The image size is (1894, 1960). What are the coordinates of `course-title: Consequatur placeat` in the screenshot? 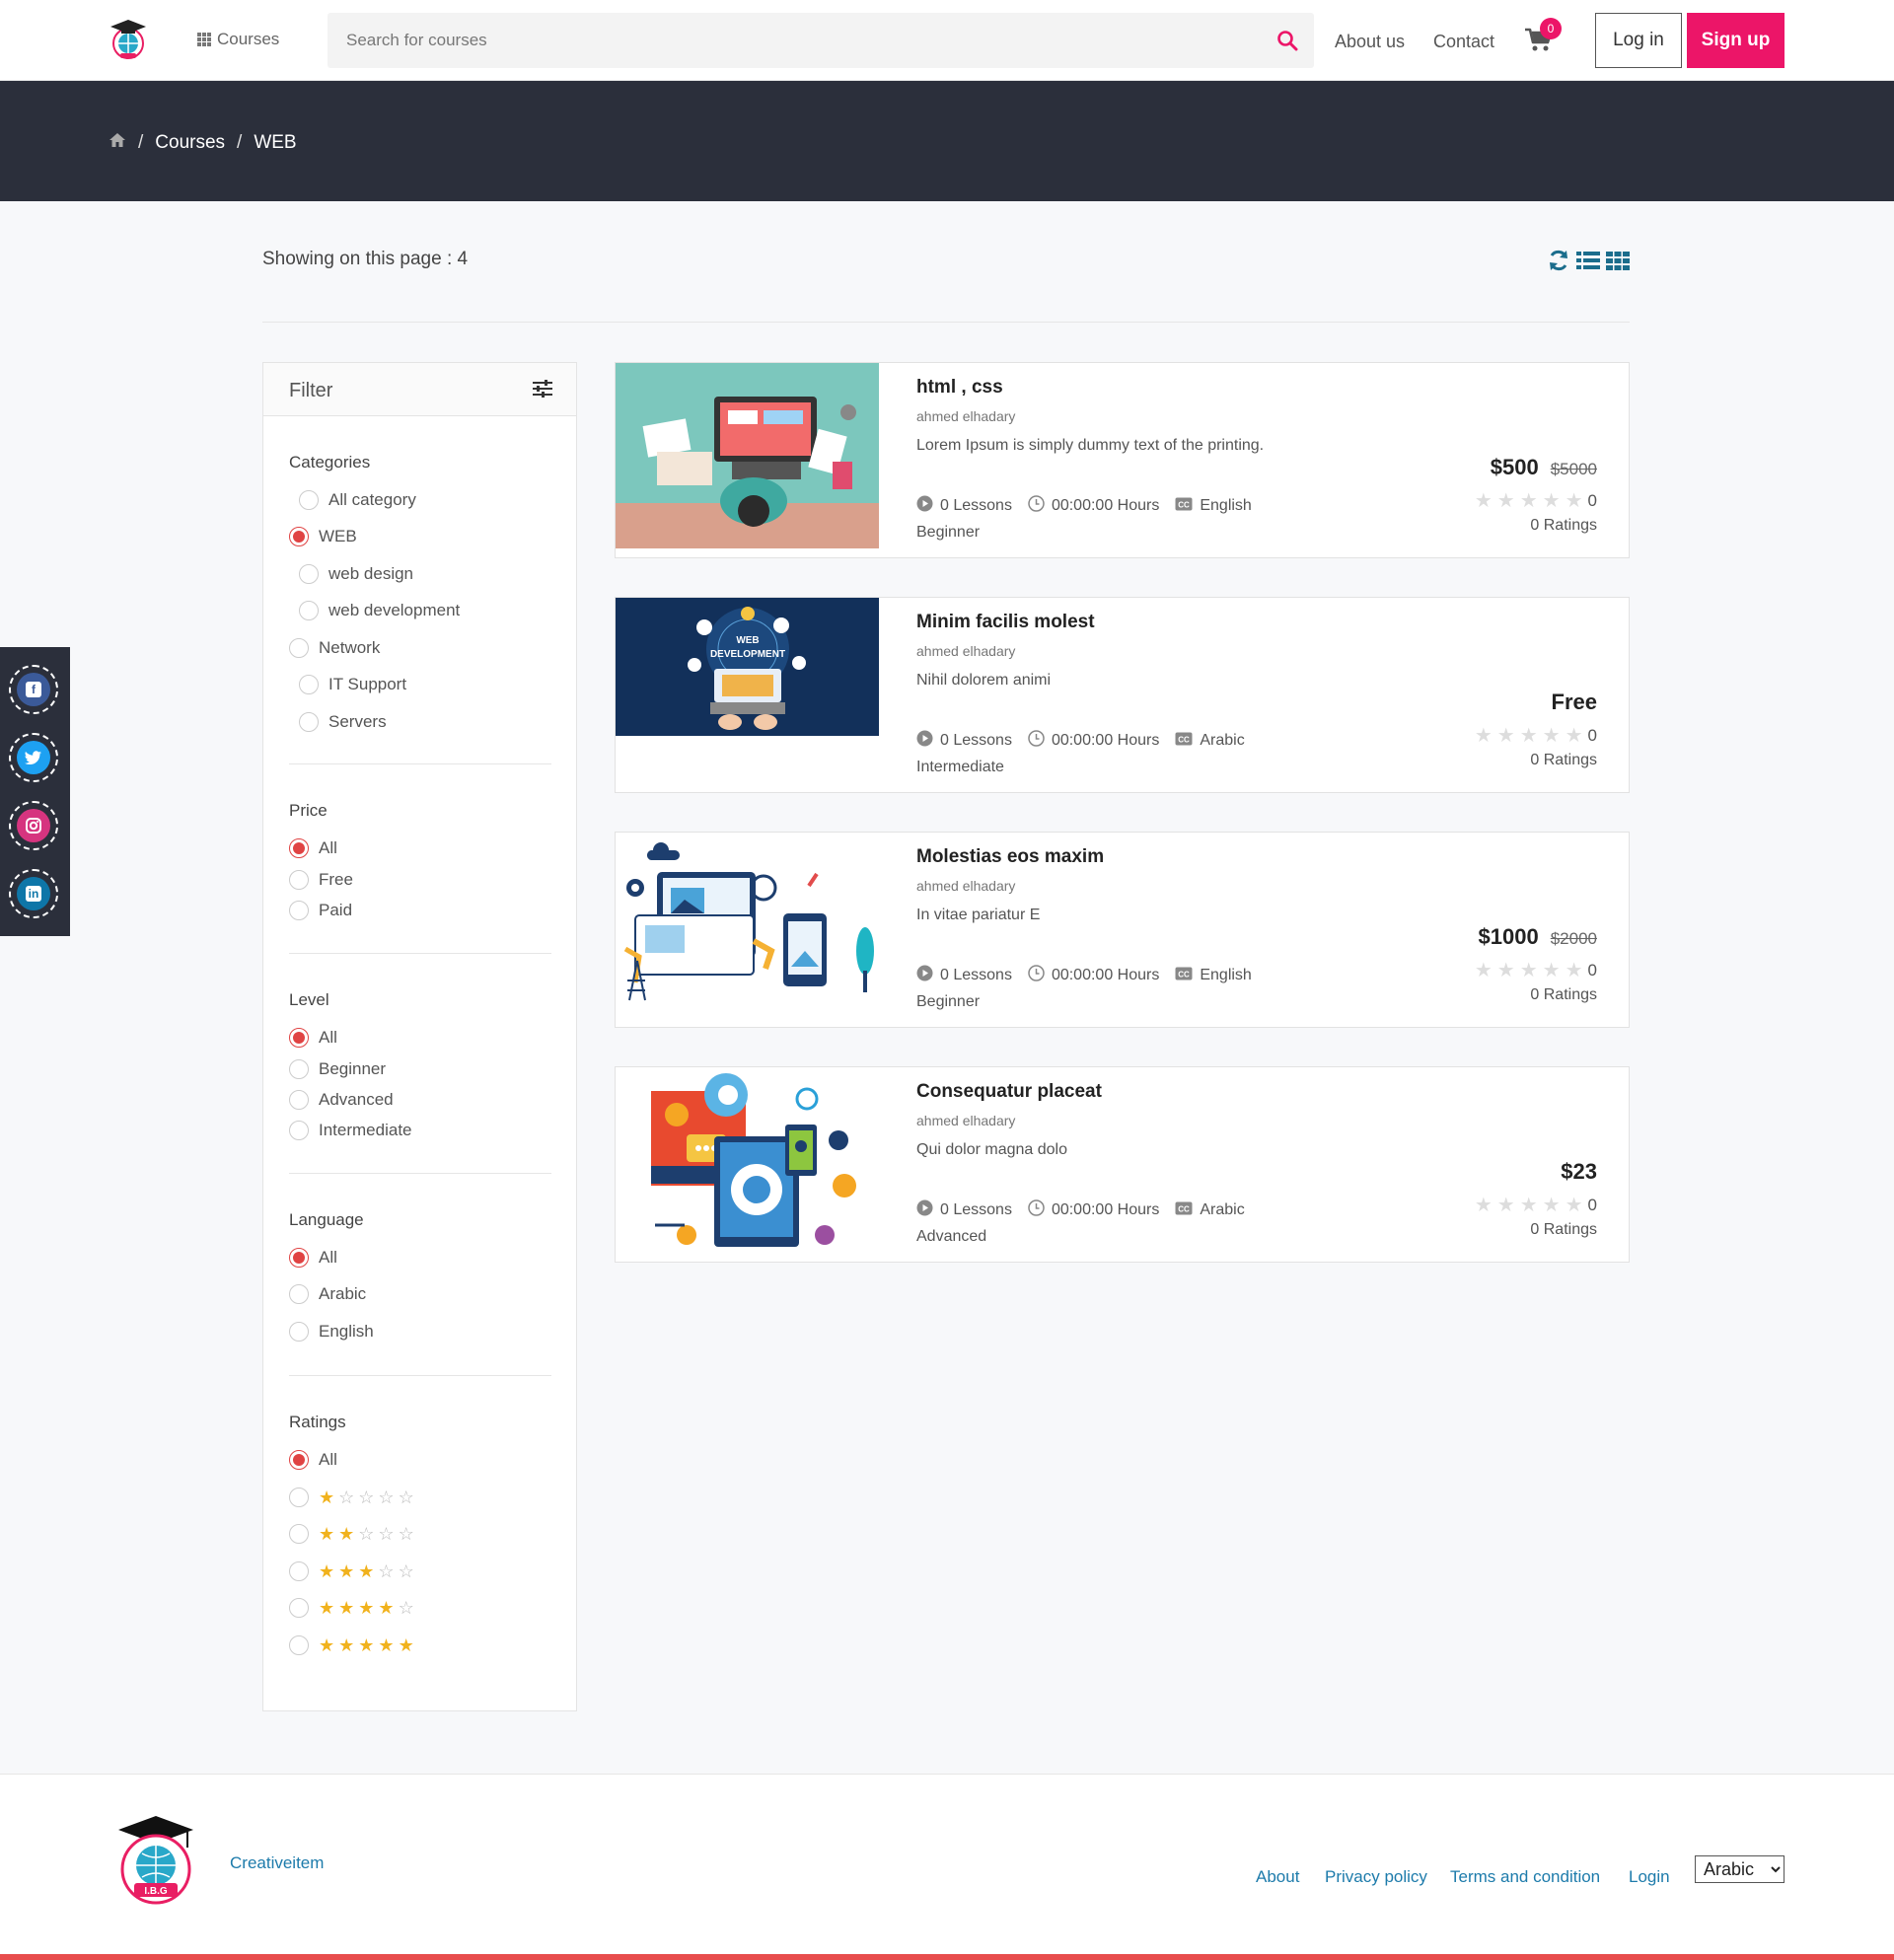 It's located at (1009, 1092).